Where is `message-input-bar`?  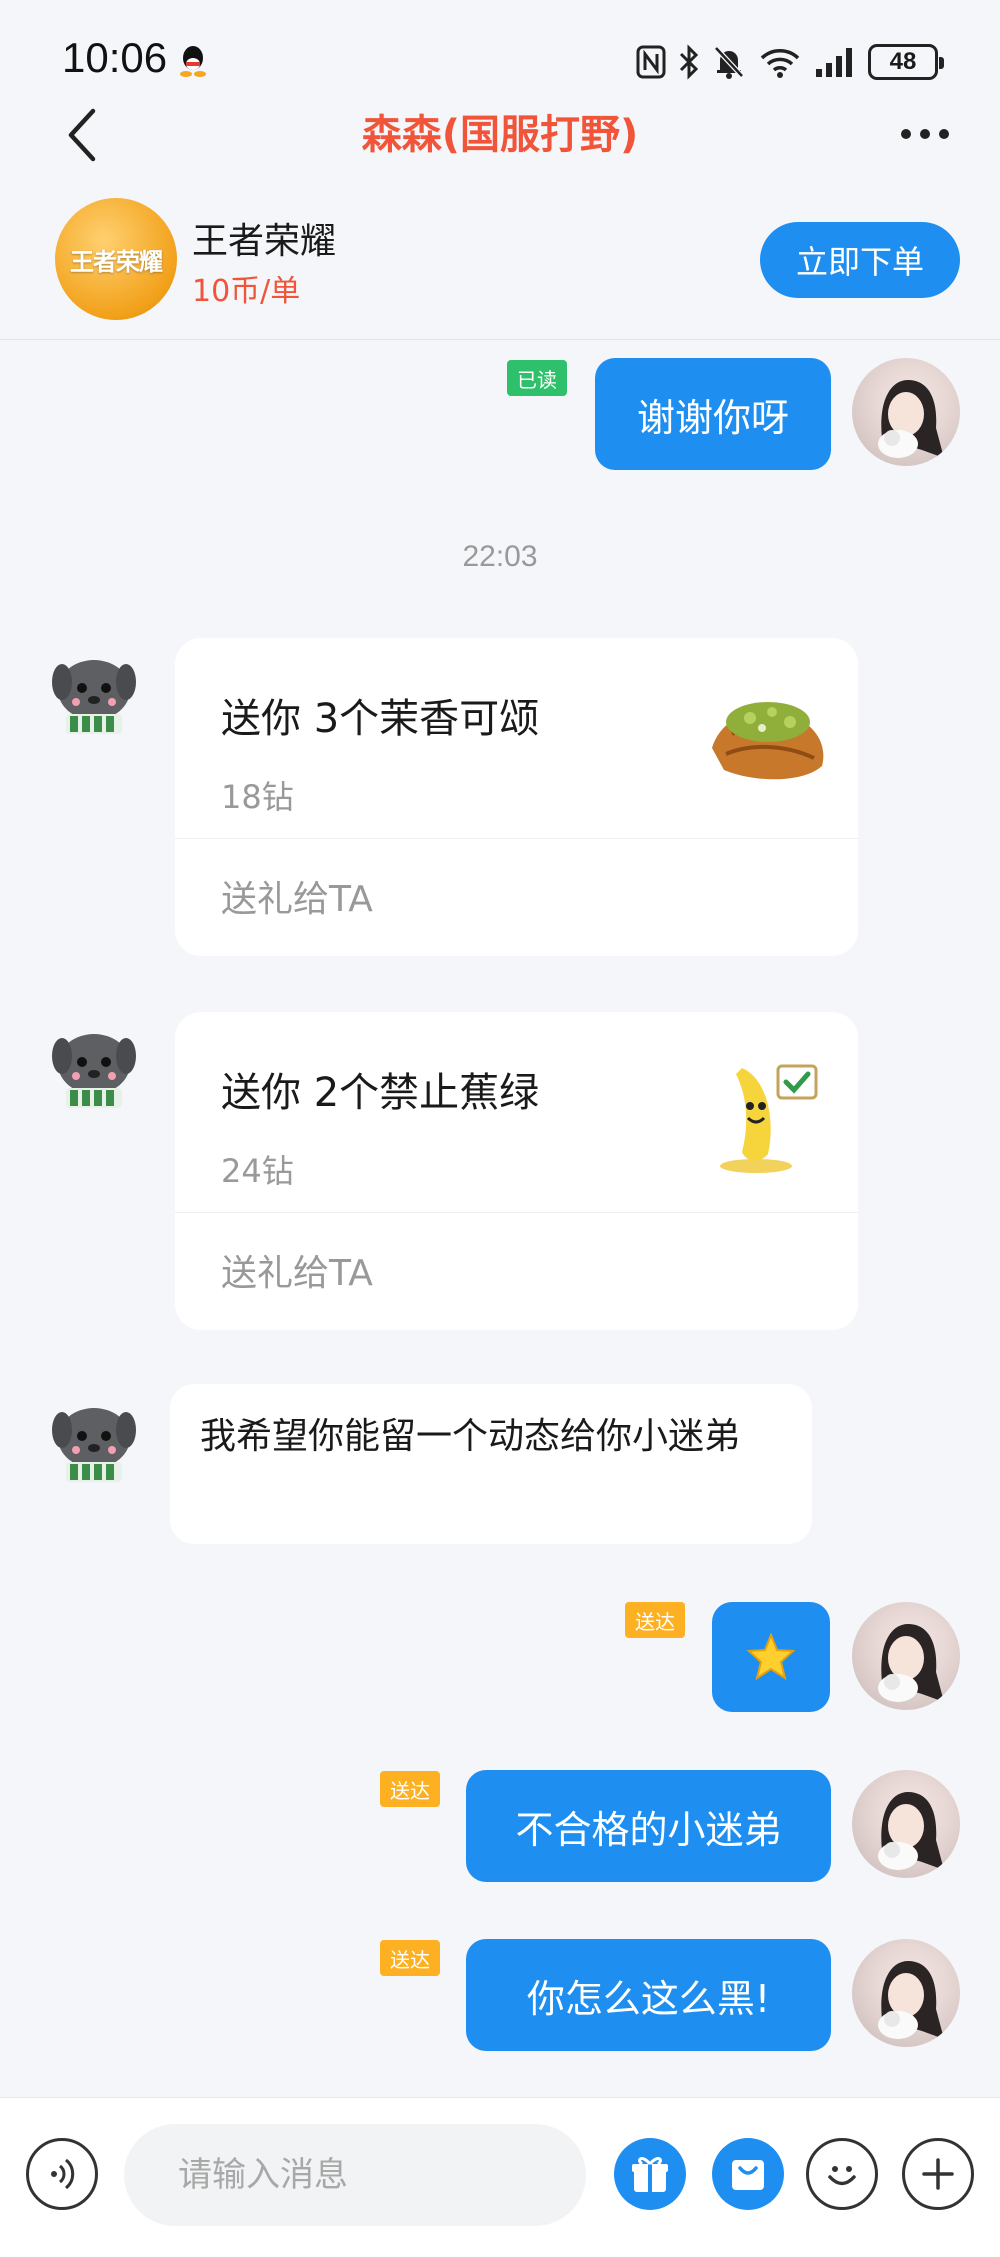 message-input-bar is located at coordinates (500, 2177).